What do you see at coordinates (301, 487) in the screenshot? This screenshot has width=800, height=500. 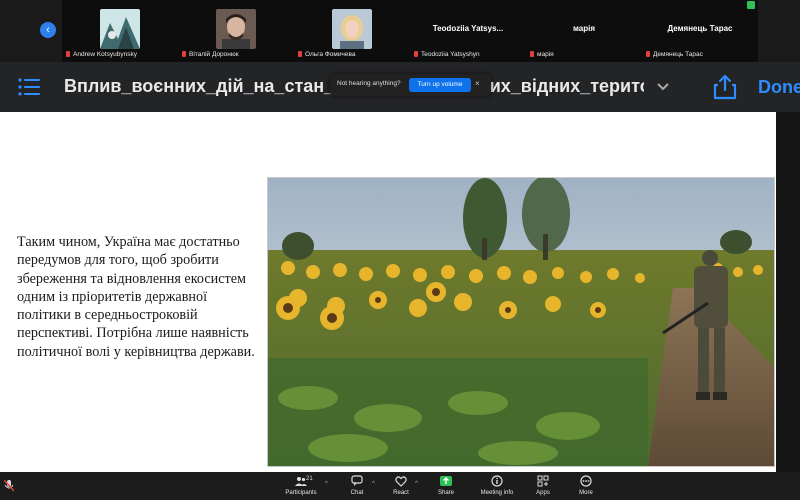 I see `participants-button: Participants` at bounding box center [301, 487].